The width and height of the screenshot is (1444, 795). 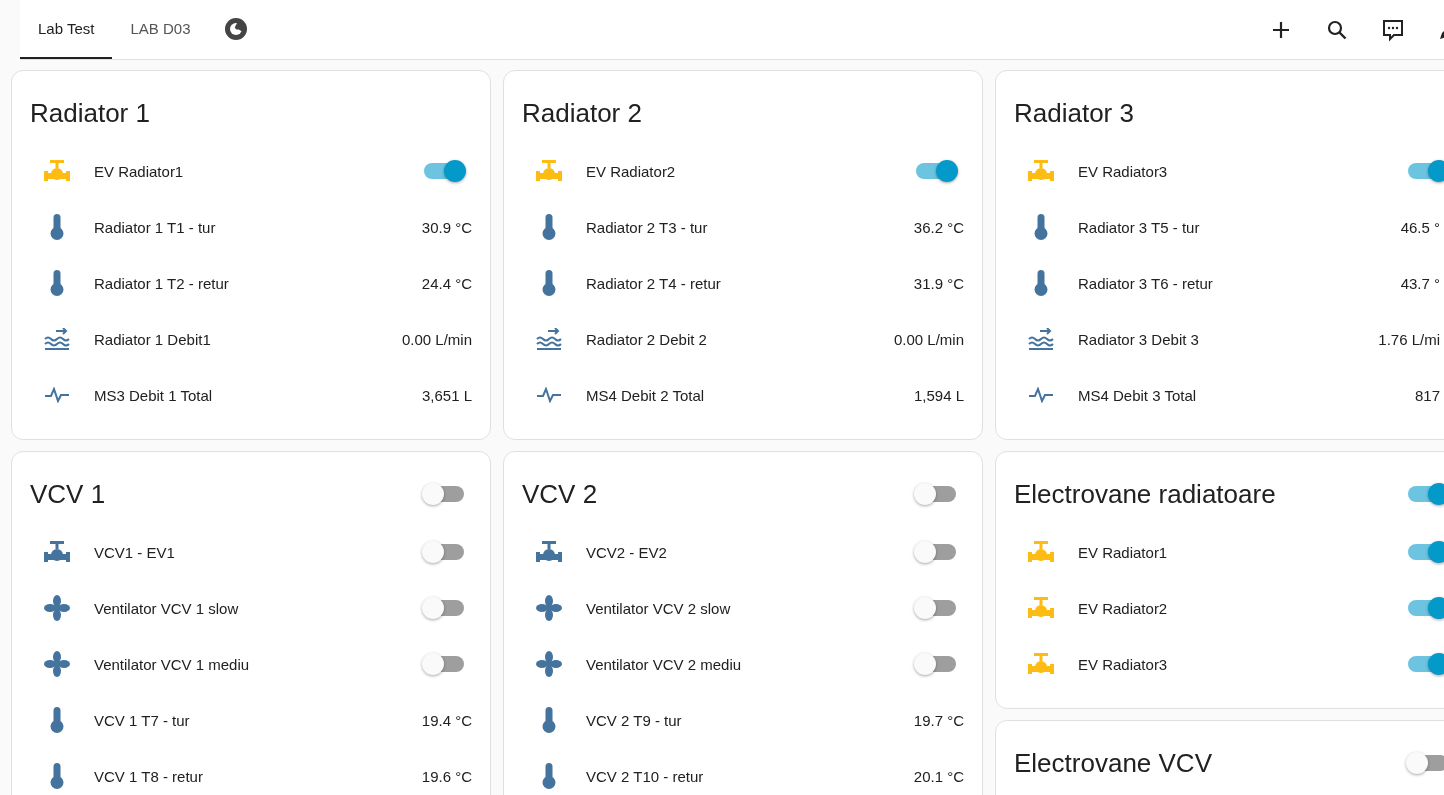 What do you see at coordinates (938, 720) in the screenshot?
I see `sensor-value: 19.7 °C` at bounding box center [938, 720].